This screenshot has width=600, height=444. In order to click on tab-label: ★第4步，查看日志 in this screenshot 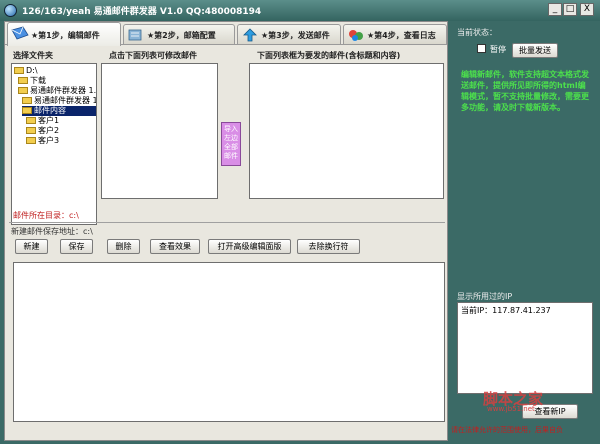, I will do `click(401, 35)`.